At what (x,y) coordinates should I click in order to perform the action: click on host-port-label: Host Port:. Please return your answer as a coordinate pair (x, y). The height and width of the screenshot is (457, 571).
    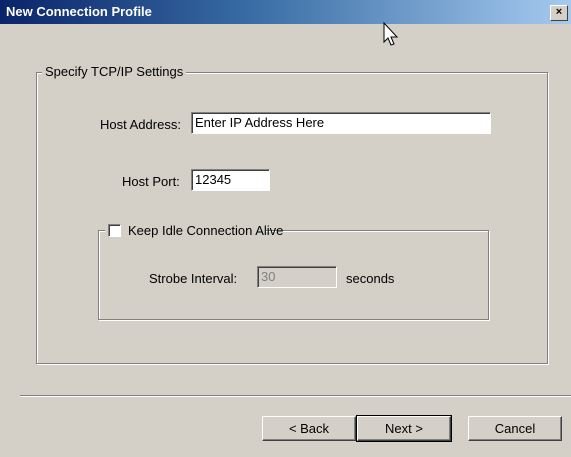
    Looking at the image, I should click on (151, 181).